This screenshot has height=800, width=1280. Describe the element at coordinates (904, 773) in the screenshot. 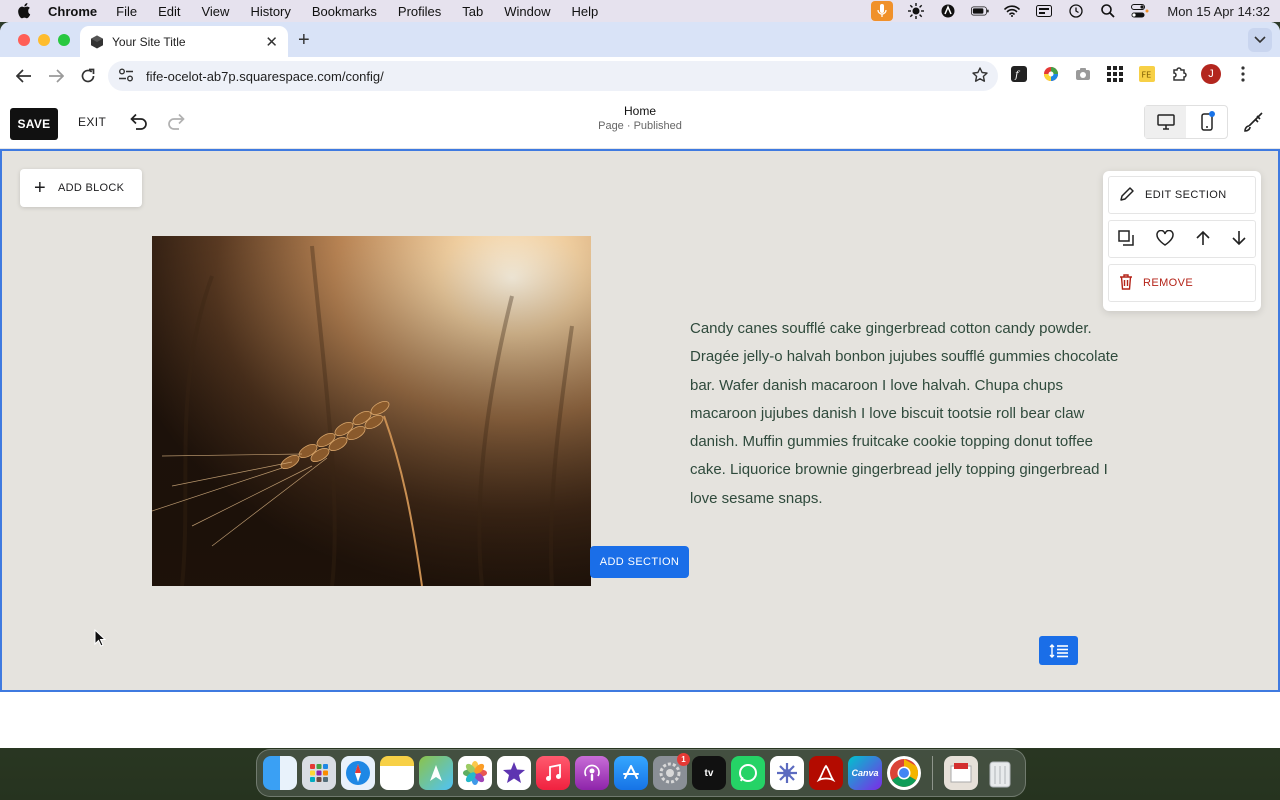

I see `dock-chrome-icon` at that location.